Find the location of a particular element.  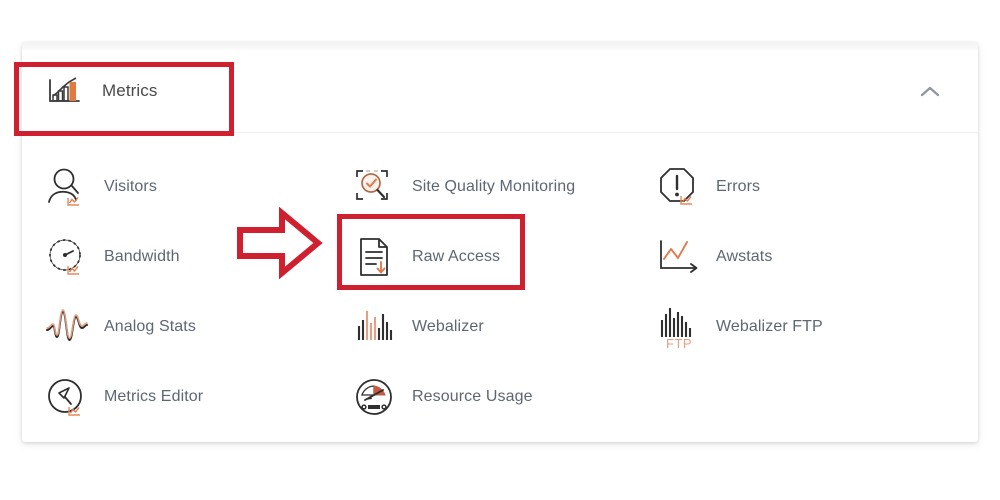

circle-pen-chart-icon is located at coordinates (67, 397).